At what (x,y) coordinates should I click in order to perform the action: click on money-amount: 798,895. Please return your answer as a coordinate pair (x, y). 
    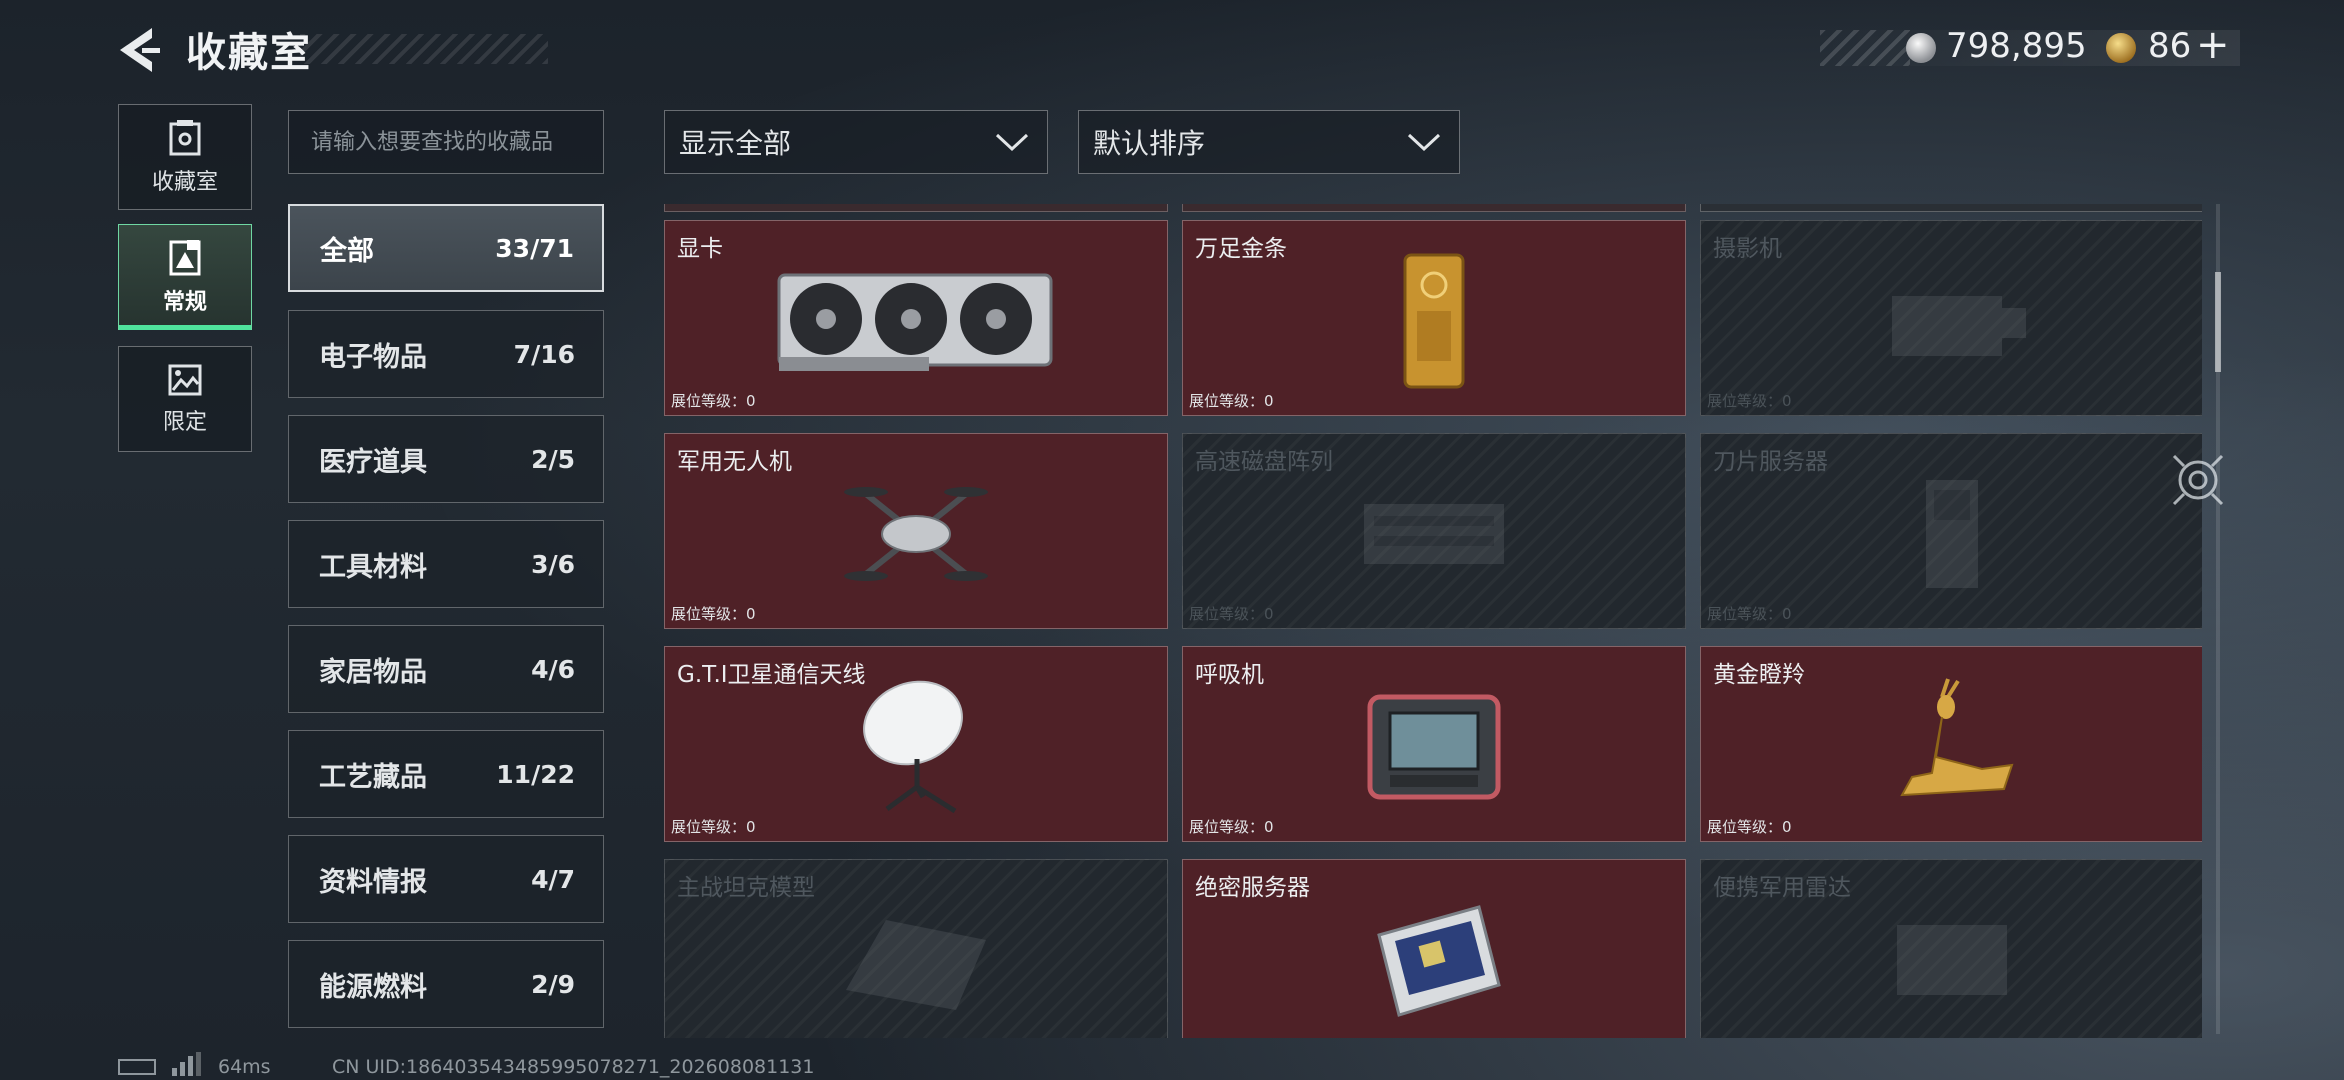
    Looking at the image, I should click on (2016, 46).